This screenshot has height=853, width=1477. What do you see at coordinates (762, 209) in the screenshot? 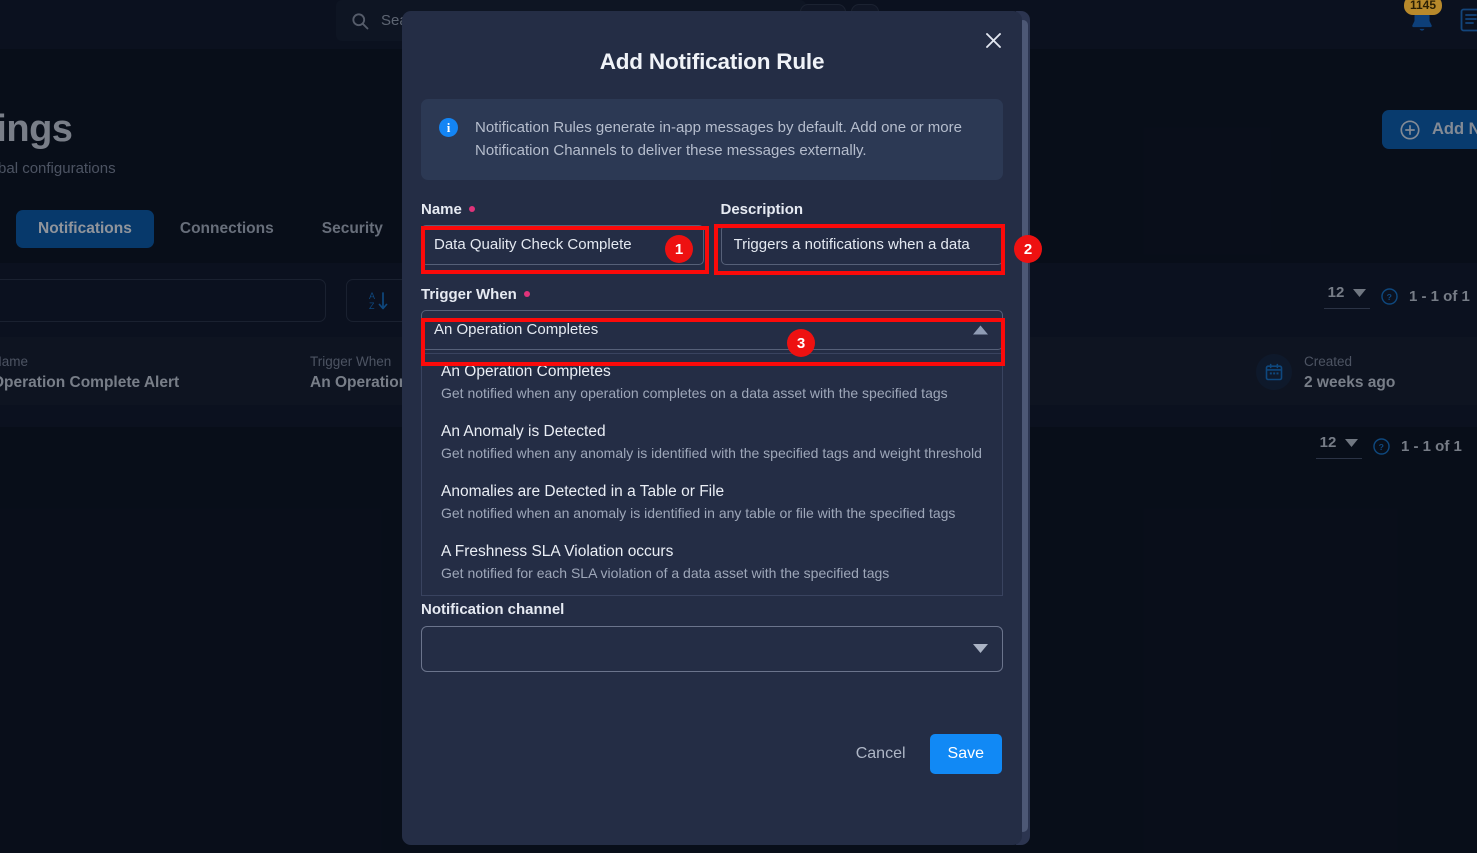
I see `description-label-text: Description` at bounding box center [762, 209].